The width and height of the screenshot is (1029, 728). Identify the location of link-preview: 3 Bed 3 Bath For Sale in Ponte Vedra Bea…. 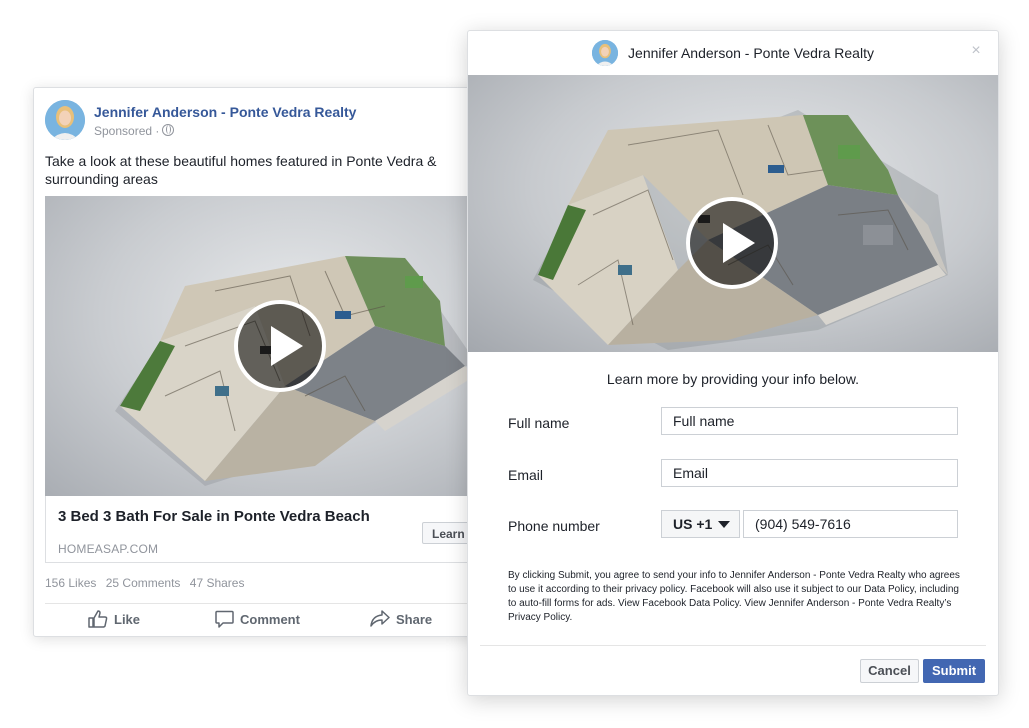
(274, 529).